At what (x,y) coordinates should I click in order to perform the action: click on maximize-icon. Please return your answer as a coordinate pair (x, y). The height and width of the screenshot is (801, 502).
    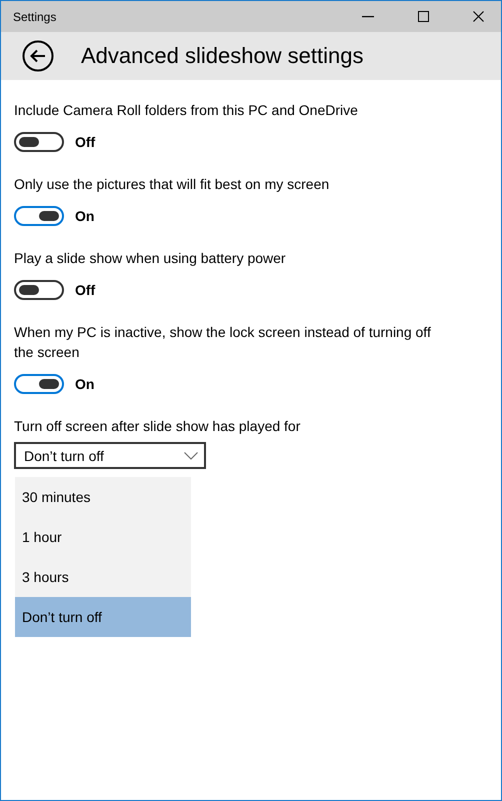
    Looking at the image, I should click on (423, 16).